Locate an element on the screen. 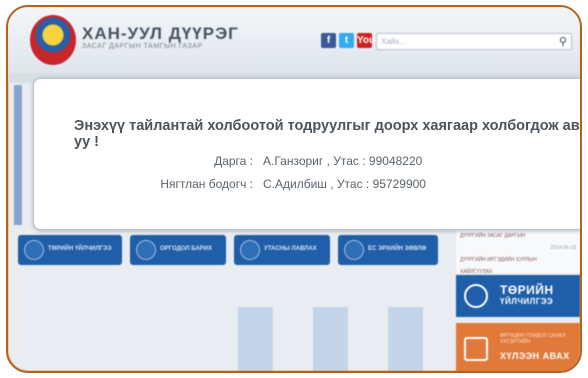 This screenshot has width=588, height=378. contact-label: Дарга : is located at coordinates (233, 161).